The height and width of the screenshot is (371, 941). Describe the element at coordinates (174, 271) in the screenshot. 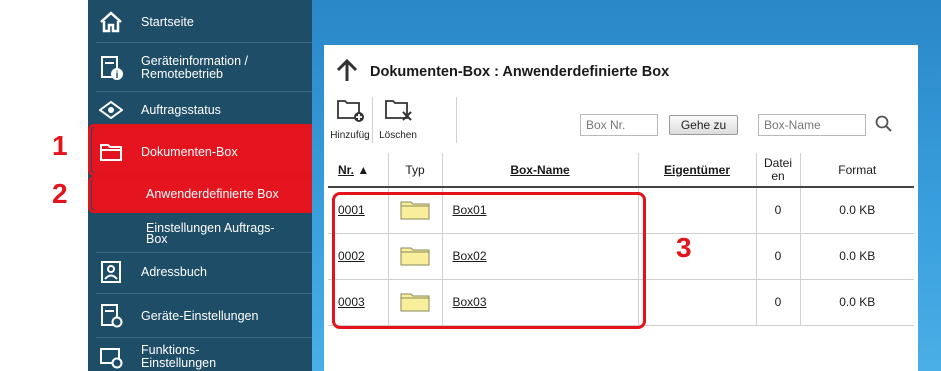

I see `sidebar-item-label: Adressbuch` at that location.